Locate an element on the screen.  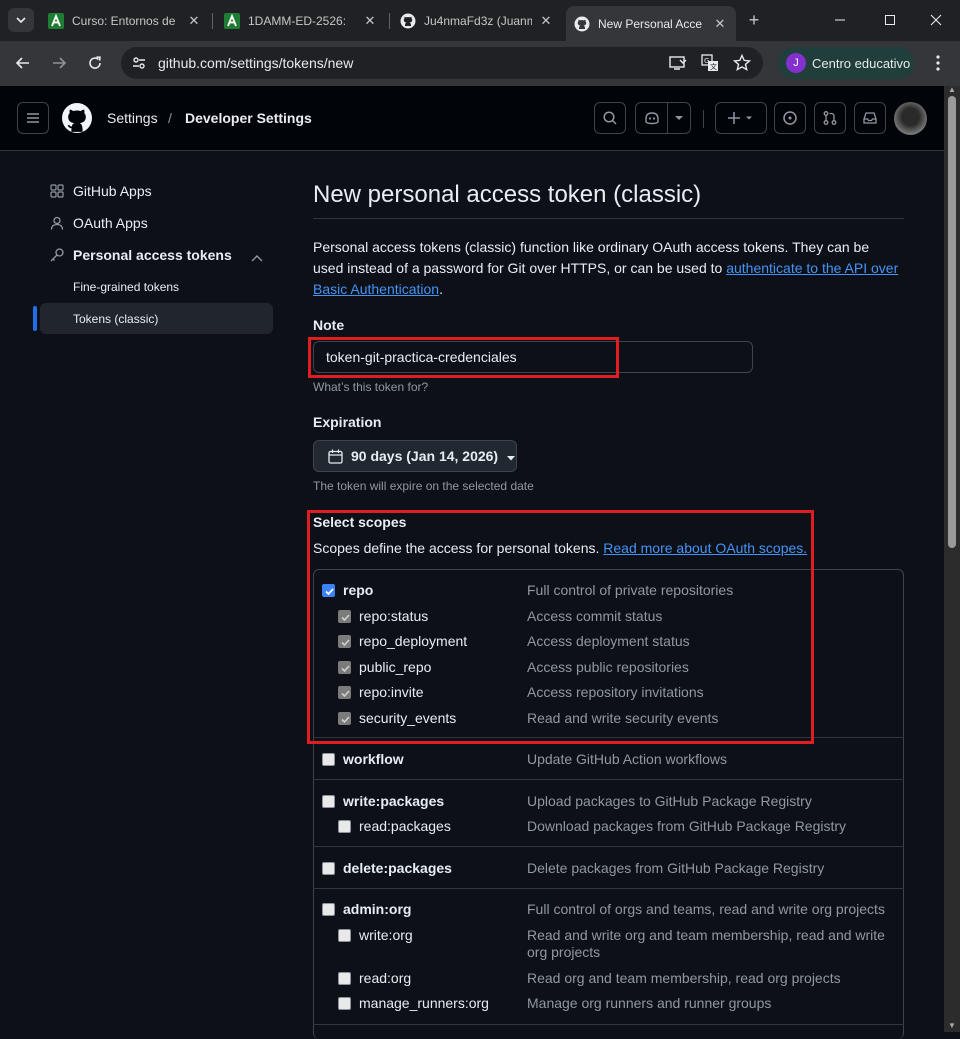
github-header: Settings / Developer Settings is located at coordinates (472, 118).